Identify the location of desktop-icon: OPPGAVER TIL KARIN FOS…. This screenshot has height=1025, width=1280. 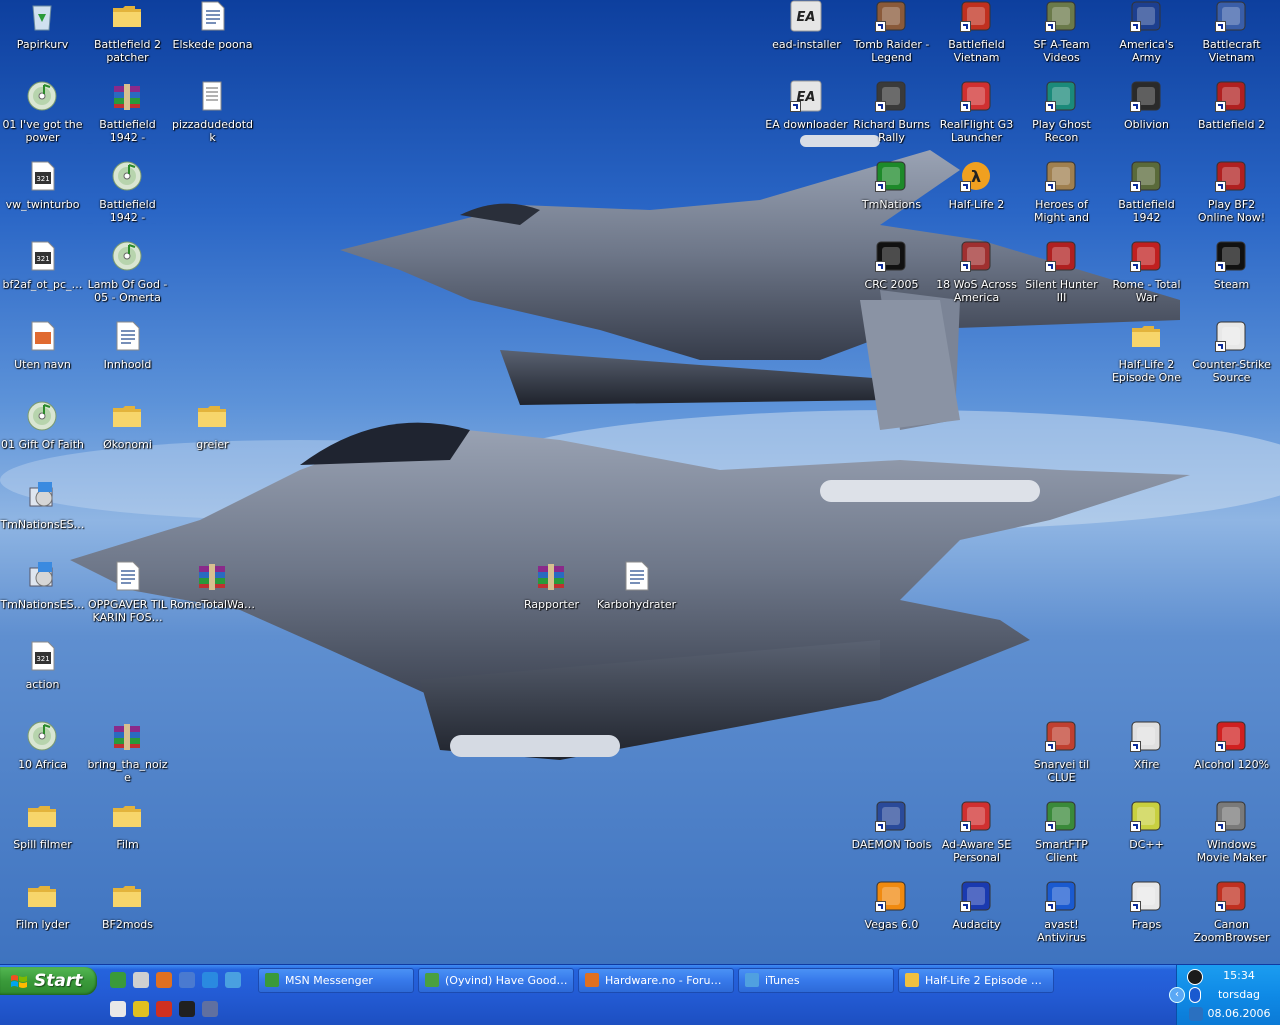
(127, 598).